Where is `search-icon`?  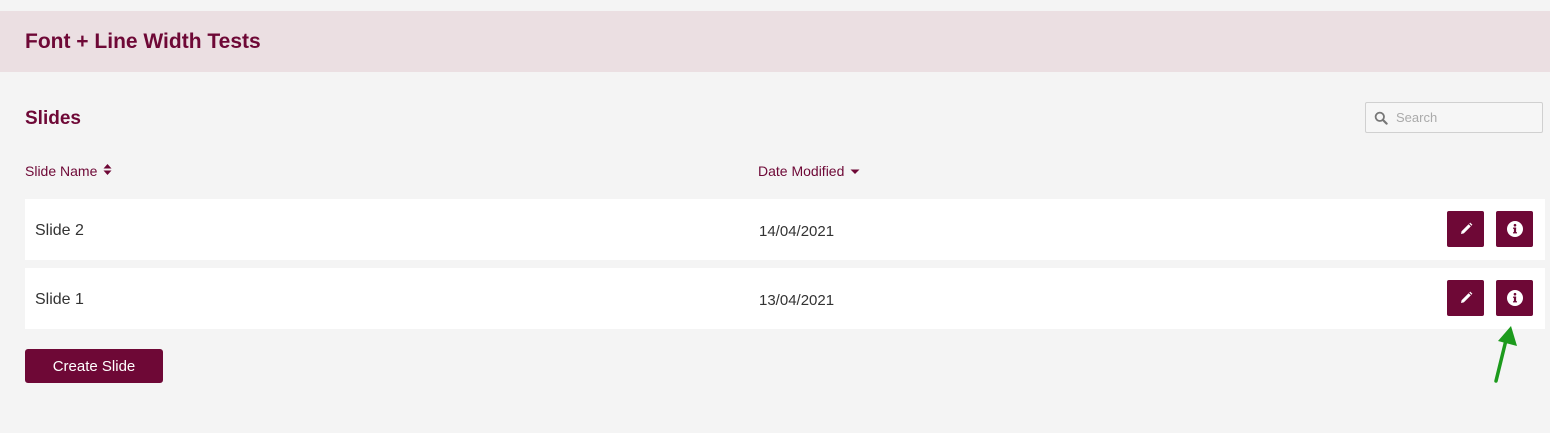 search-icon is located at coordinates (1381, 118).